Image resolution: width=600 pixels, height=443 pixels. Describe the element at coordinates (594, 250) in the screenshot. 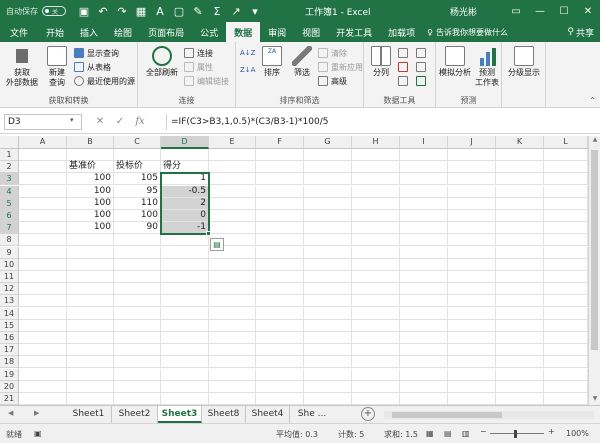

I see `vertical-scroll-thumb` at that location.